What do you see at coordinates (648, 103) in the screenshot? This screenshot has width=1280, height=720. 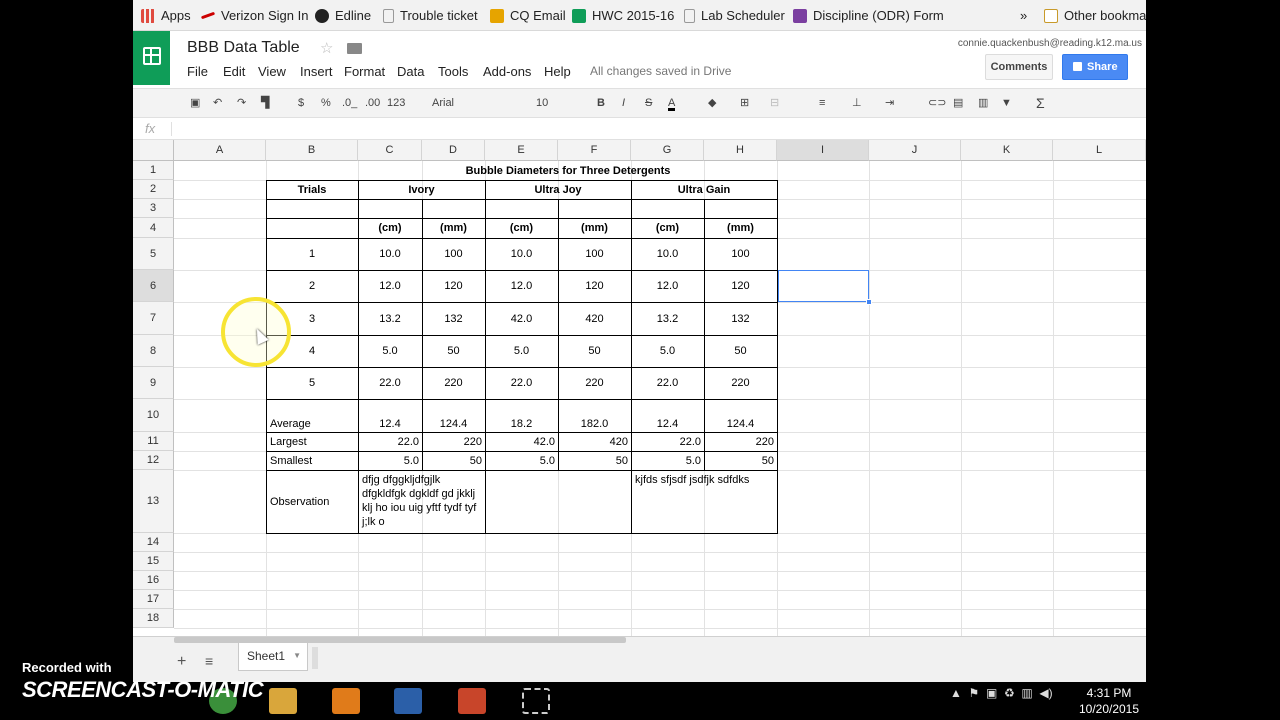 I see `strikethrough-button: S` at bounding box center [648, 103].